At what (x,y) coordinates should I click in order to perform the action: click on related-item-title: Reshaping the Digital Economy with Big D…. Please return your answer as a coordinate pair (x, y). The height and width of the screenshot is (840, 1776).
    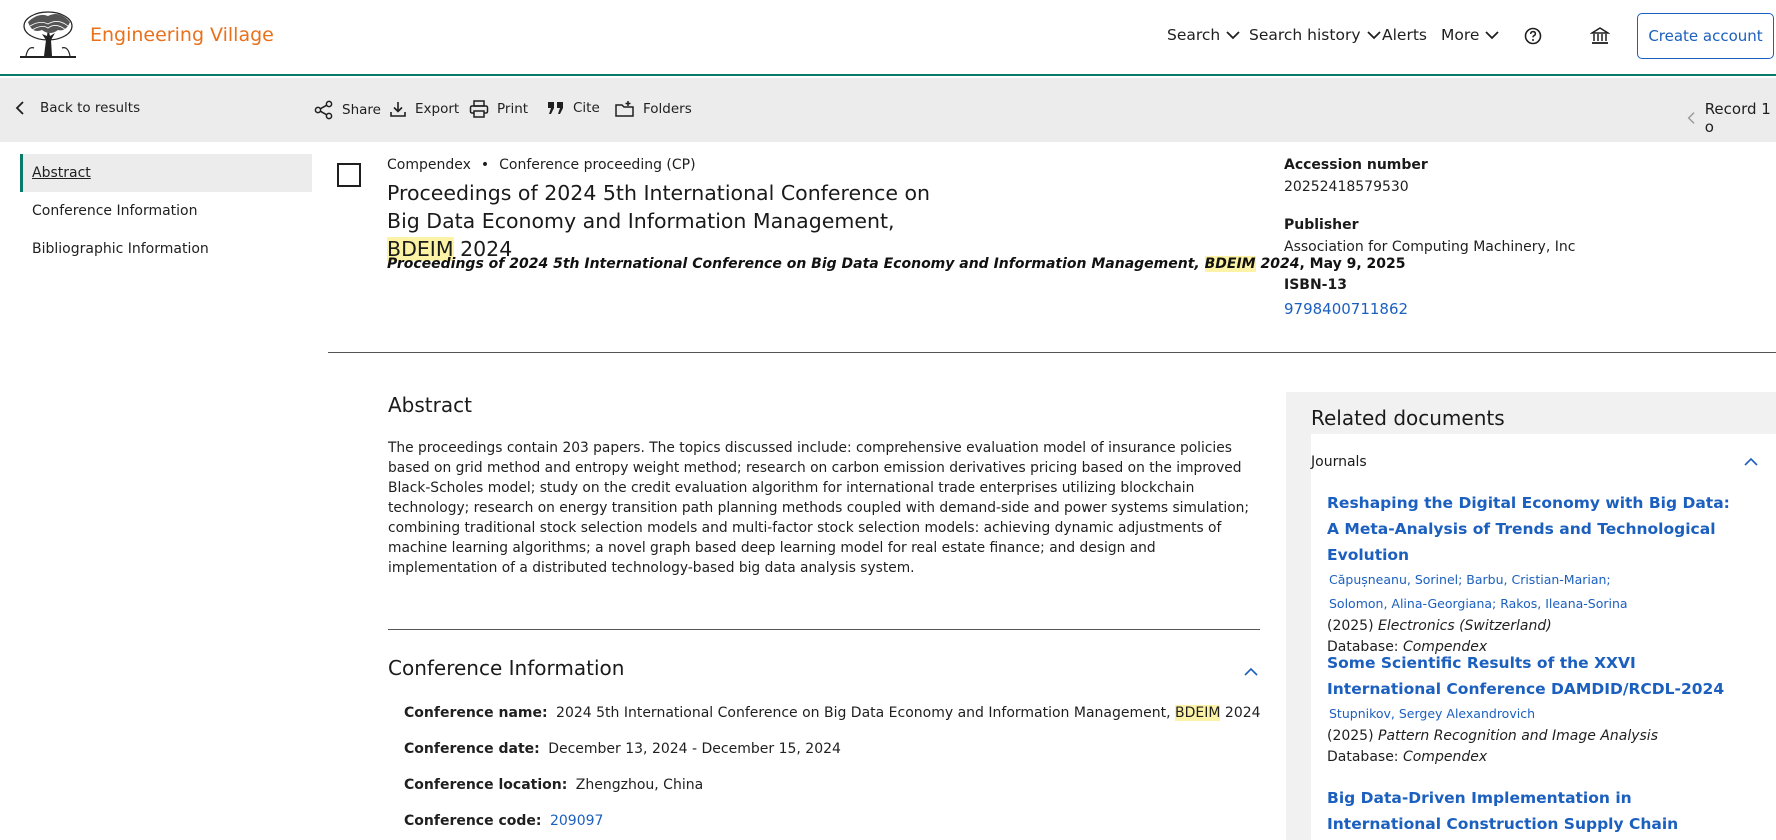
    Looking at the image, I should click on (1537, 529).